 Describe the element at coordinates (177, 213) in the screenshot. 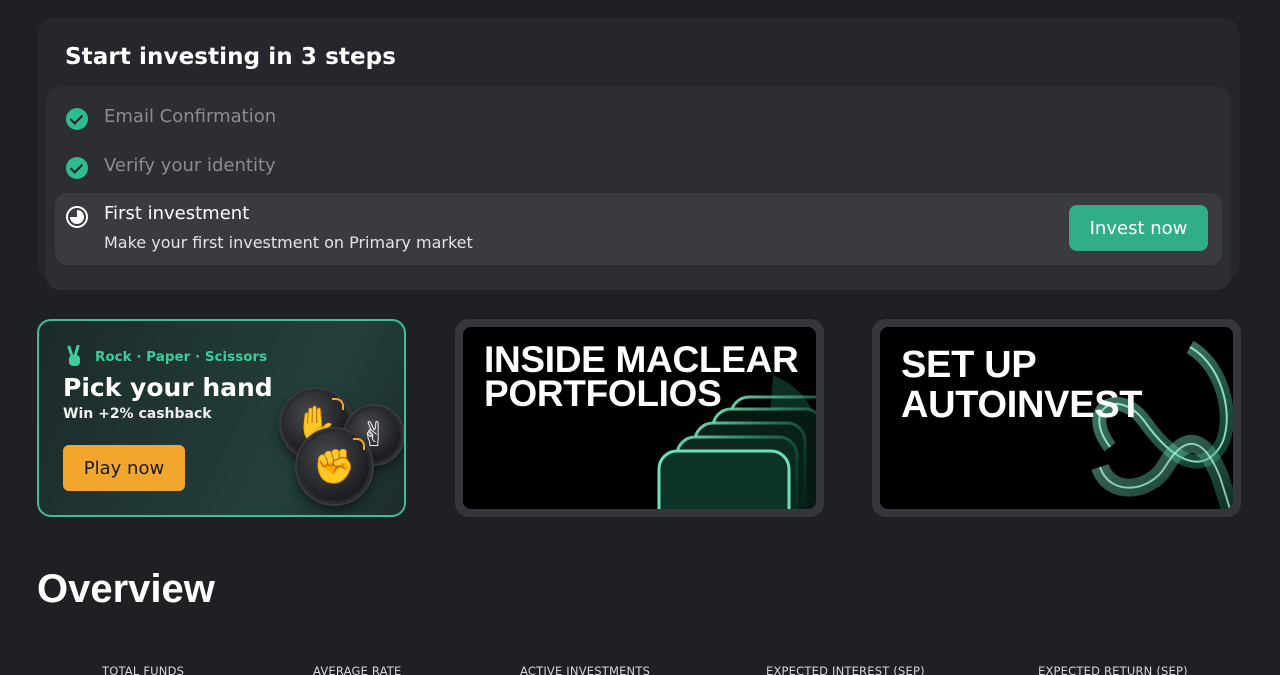

I see `step-label: First investment` at that location.